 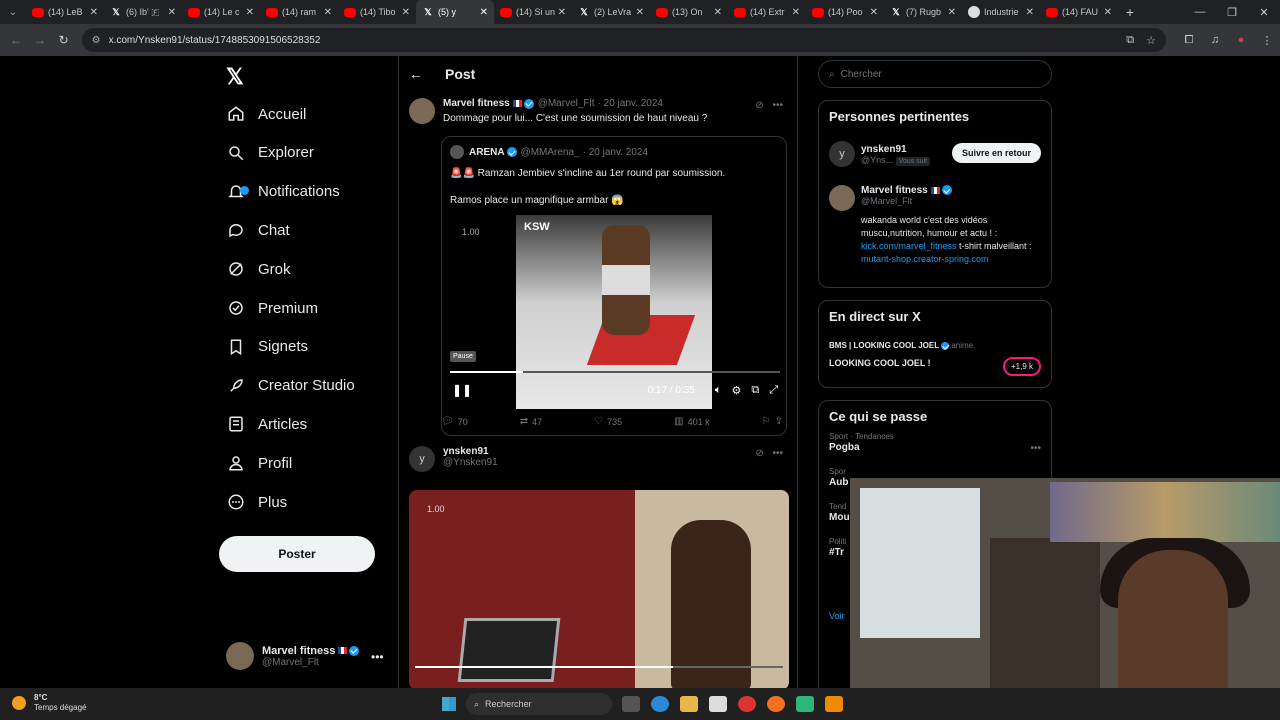 I want to click on avatar, so click(x=422, y=111).